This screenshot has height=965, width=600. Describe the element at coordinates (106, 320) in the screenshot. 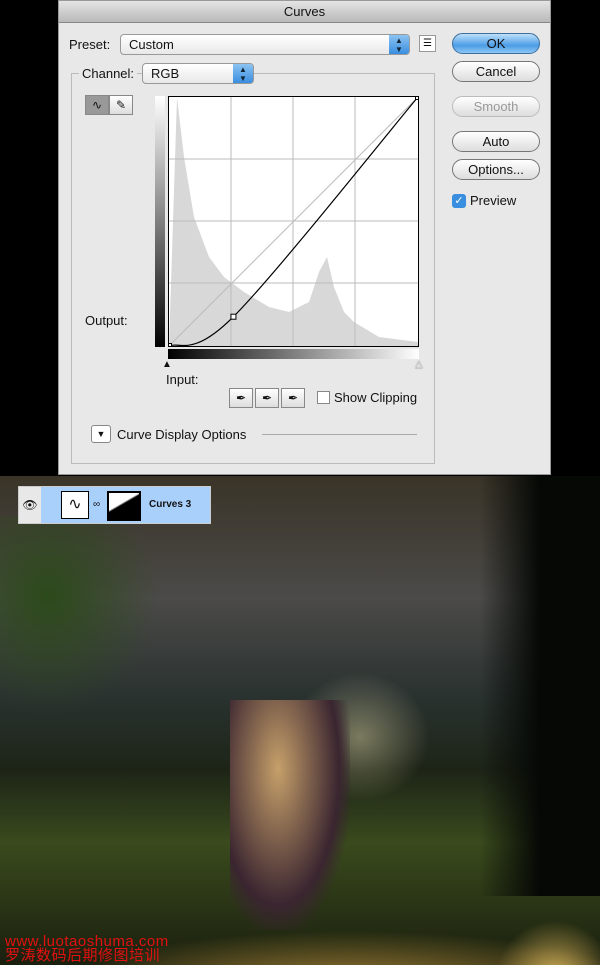

I see `output-label: Output:` at that location.